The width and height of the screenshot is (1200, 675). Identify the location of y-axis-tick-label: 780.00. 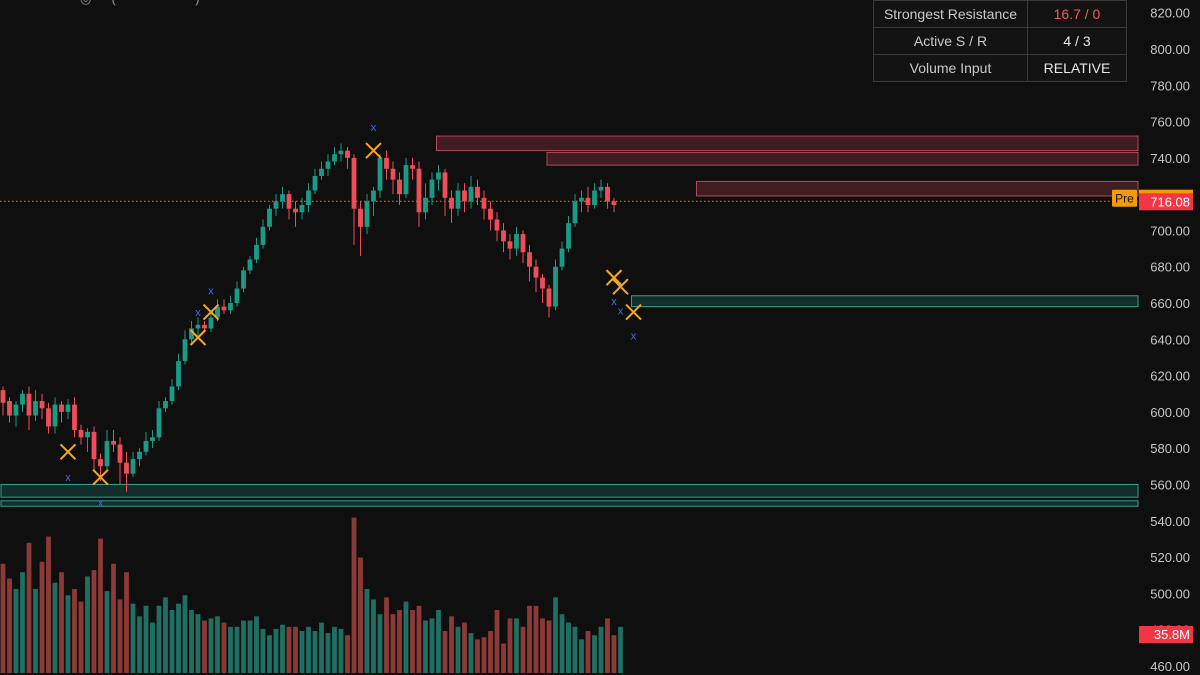
(1170, 85).